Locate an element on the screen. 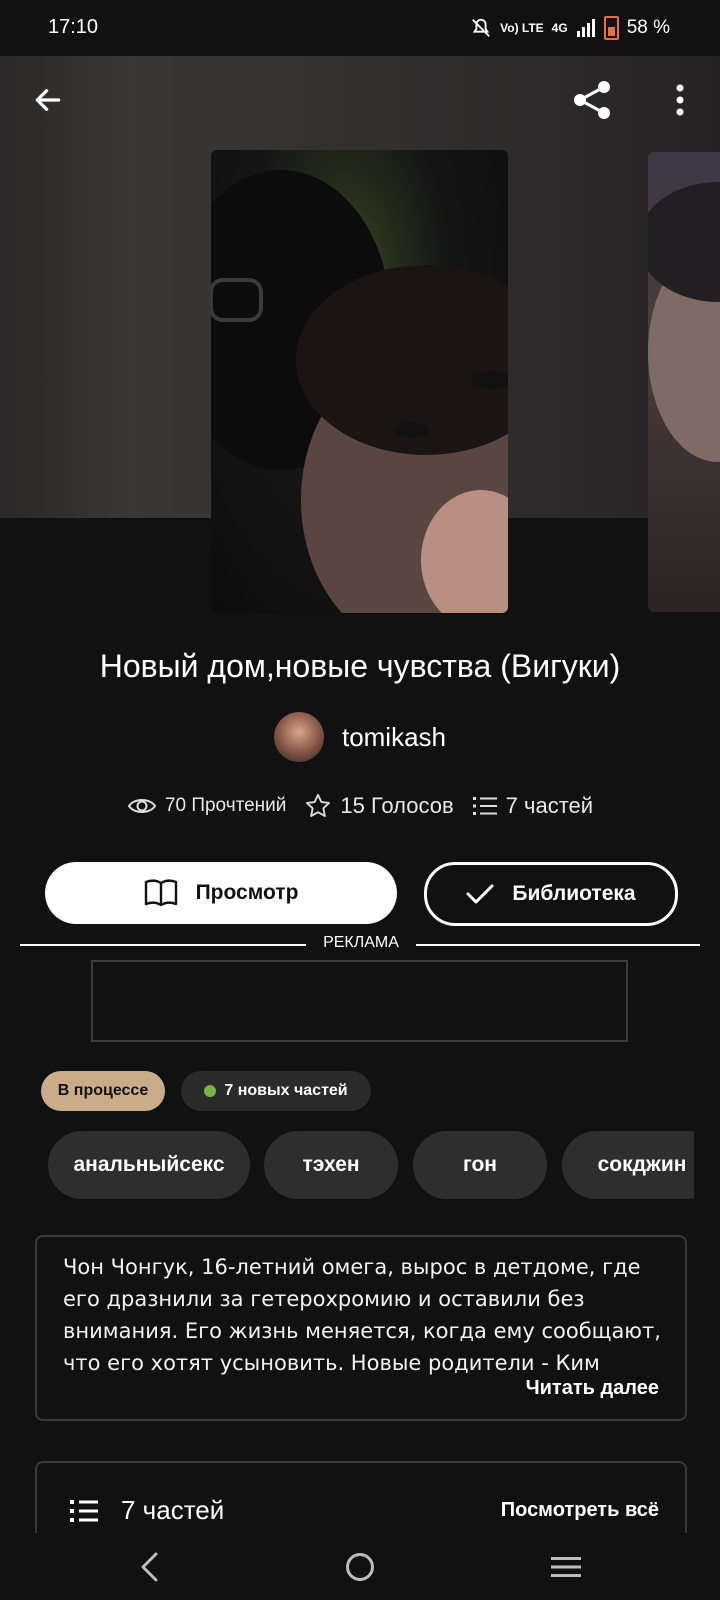 The width and height of the screenshot is (720, 1600). mute-notifications-icon is located at coordinates (481, 27).